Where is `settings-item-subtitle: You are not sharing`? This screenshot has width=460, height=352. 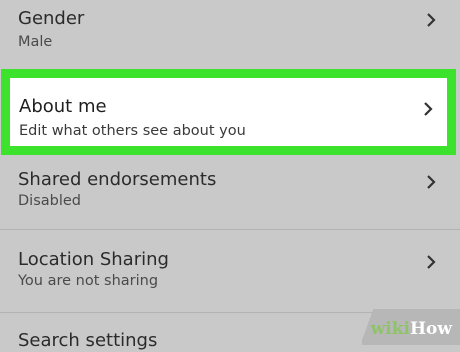
settings-item-subtitle: You are not sharing is located at coordinates (88, 281).